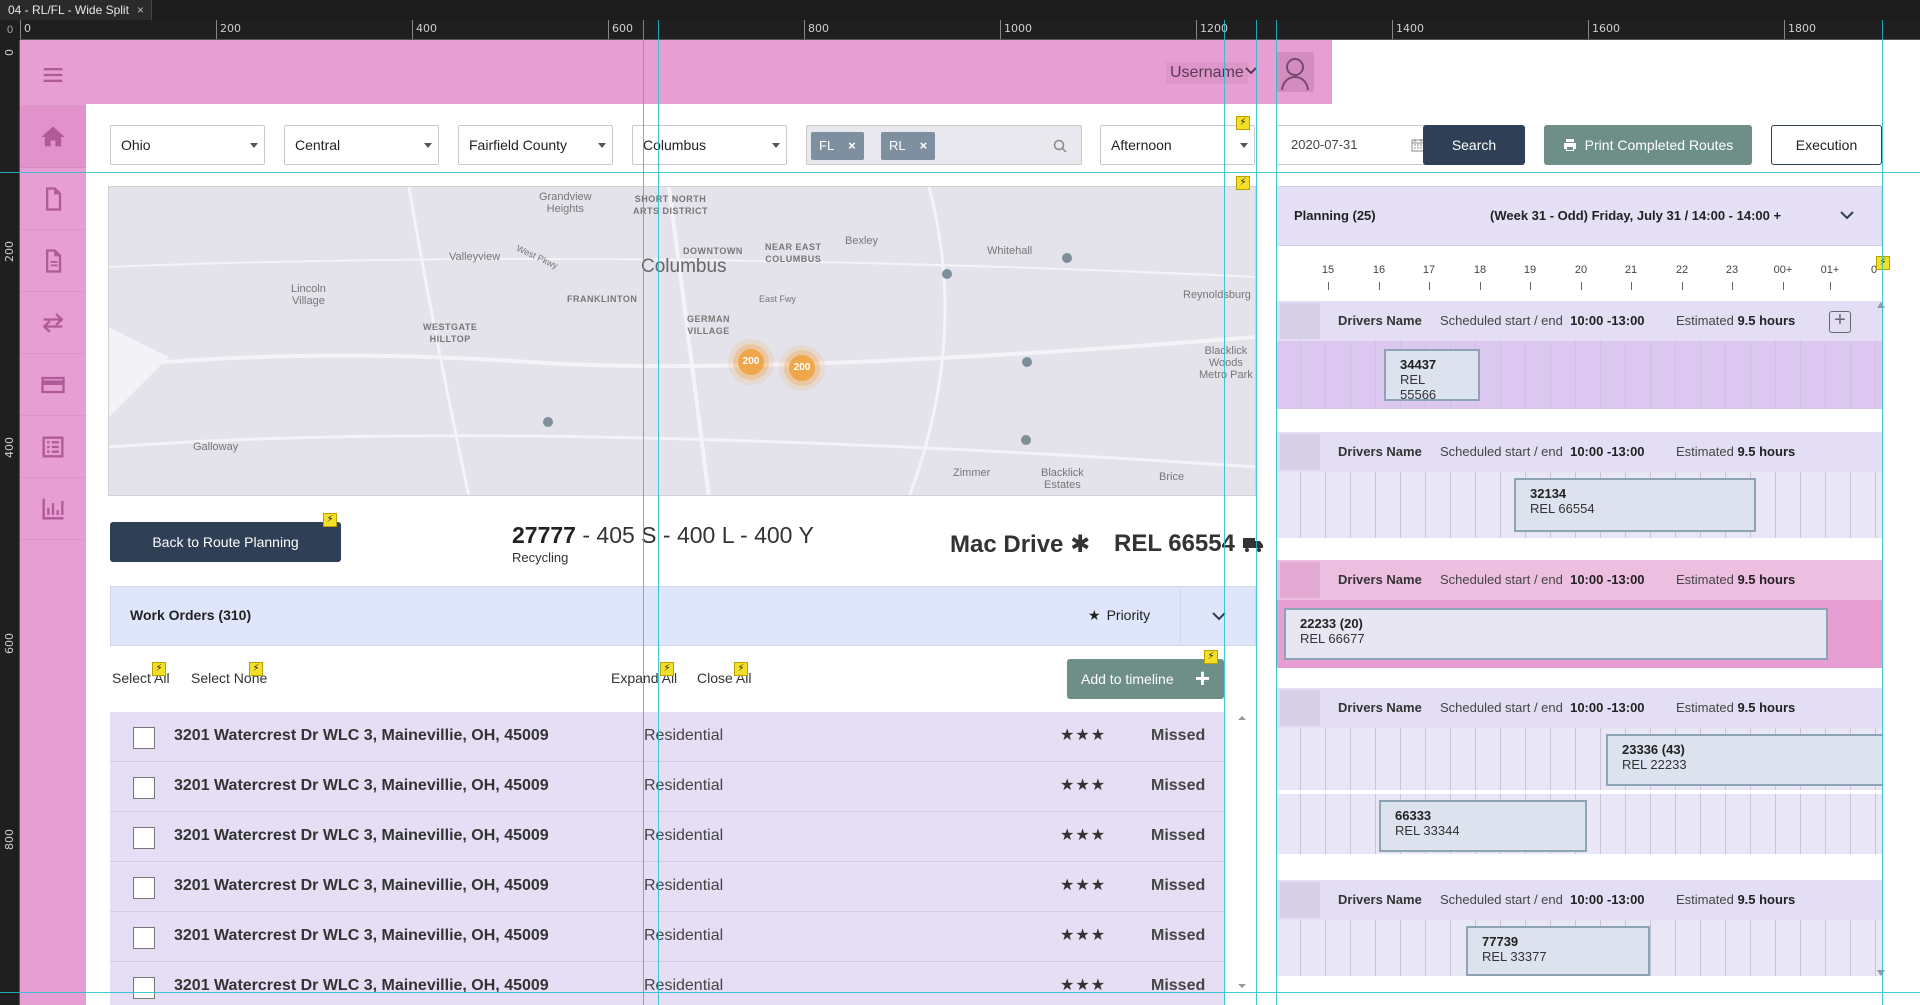 This screenshot has height=1005, width=1920. What do you see at coordinates (361, 145) in the screenshot?
I see `region-select: Central` at bounding box center [361, 145].